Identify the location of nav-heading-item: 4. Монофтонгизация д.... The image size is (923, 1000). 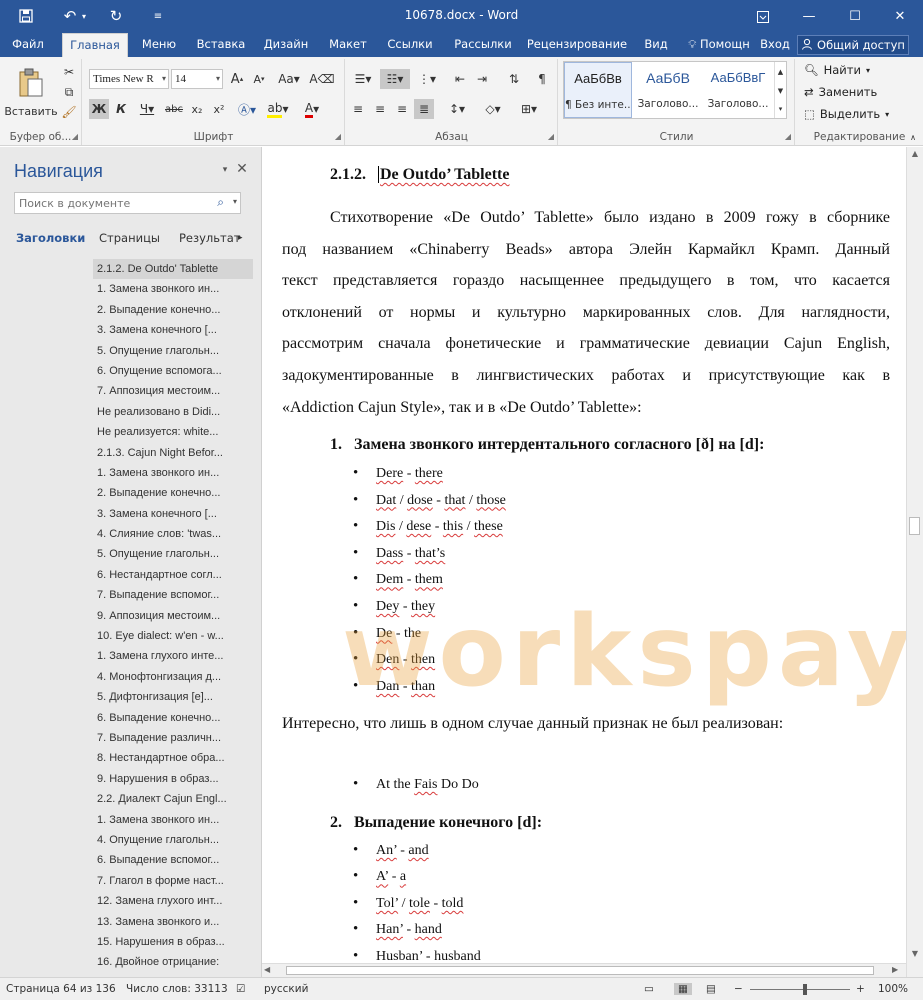
(173, 677).